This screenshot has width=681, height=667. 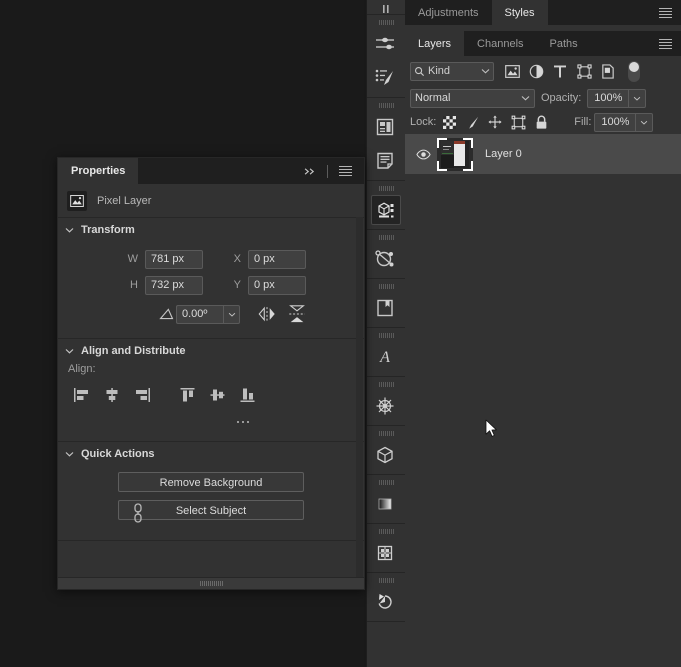 What do you see at coordinates (385, 357) in the screenshot?
I see `glyphs-icon: A` at bounding box center [385, 357].